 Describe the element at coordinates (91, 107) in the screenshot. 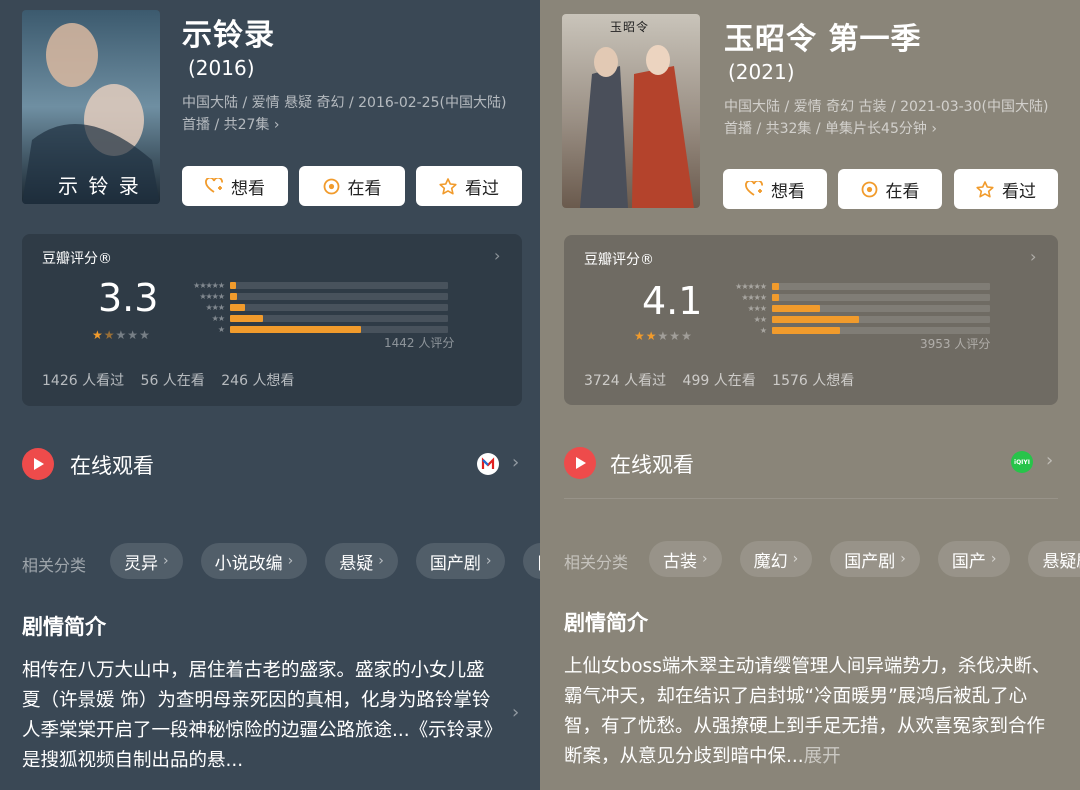

I see `poster-image: 示 铃 录` at that location.